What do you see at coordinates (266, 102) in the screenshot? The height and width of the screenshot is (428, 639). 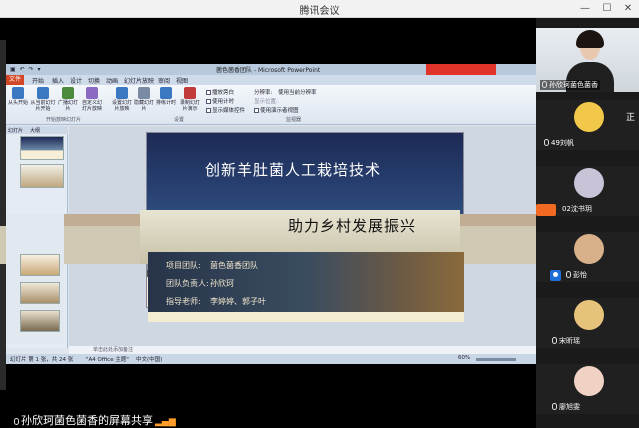 I see `display-on-label: 显示位置:` at bounding box center [266, 102].